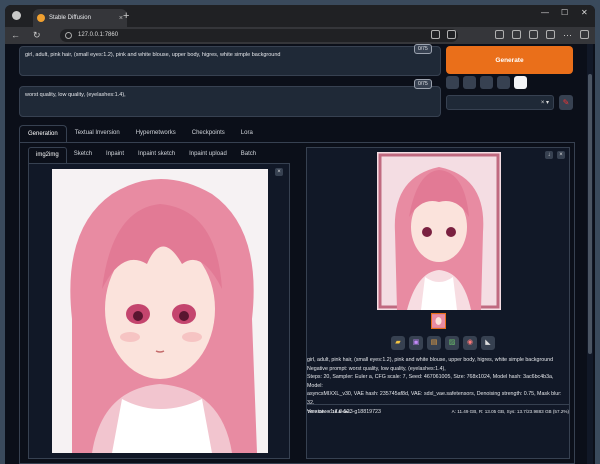 This screenshot has width=600, height=464. What do you see at coordinates (156, 155) in the screenshot?
I see `tab-inpaint-sketch: Inpaint sketch` at bounding box center [156, 155].